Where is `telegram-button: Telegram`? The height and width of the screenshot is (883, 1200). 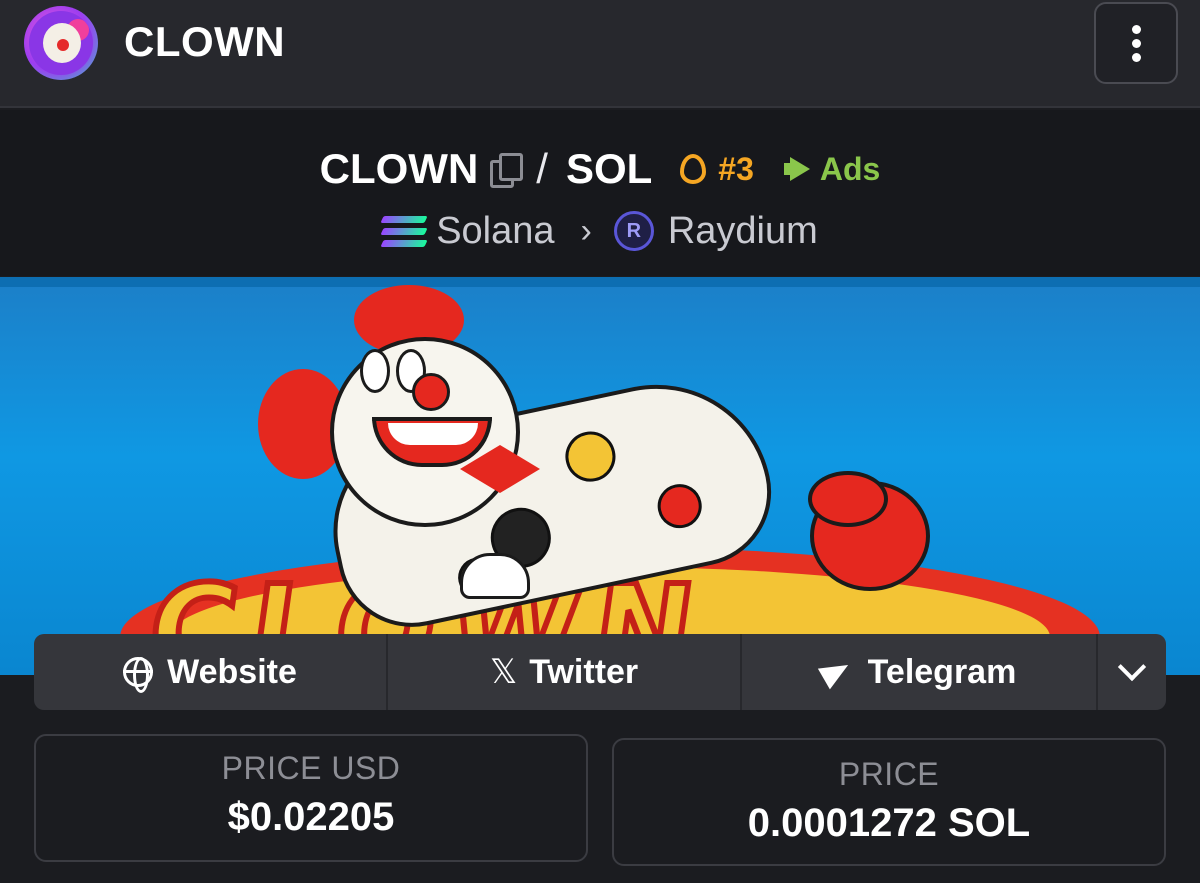
telegram-button: Telegram is located at coordinates (920, 672).